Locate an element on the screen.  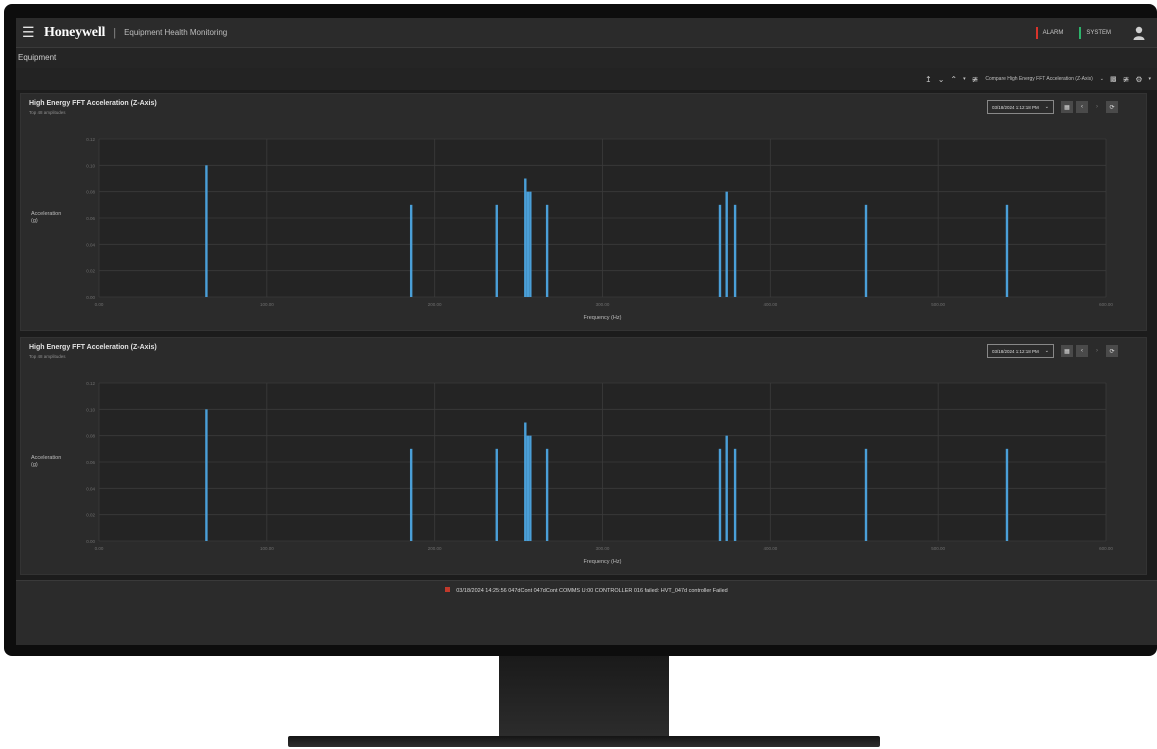
system-label: SYSTEM is located at coordinates (1098, 32).